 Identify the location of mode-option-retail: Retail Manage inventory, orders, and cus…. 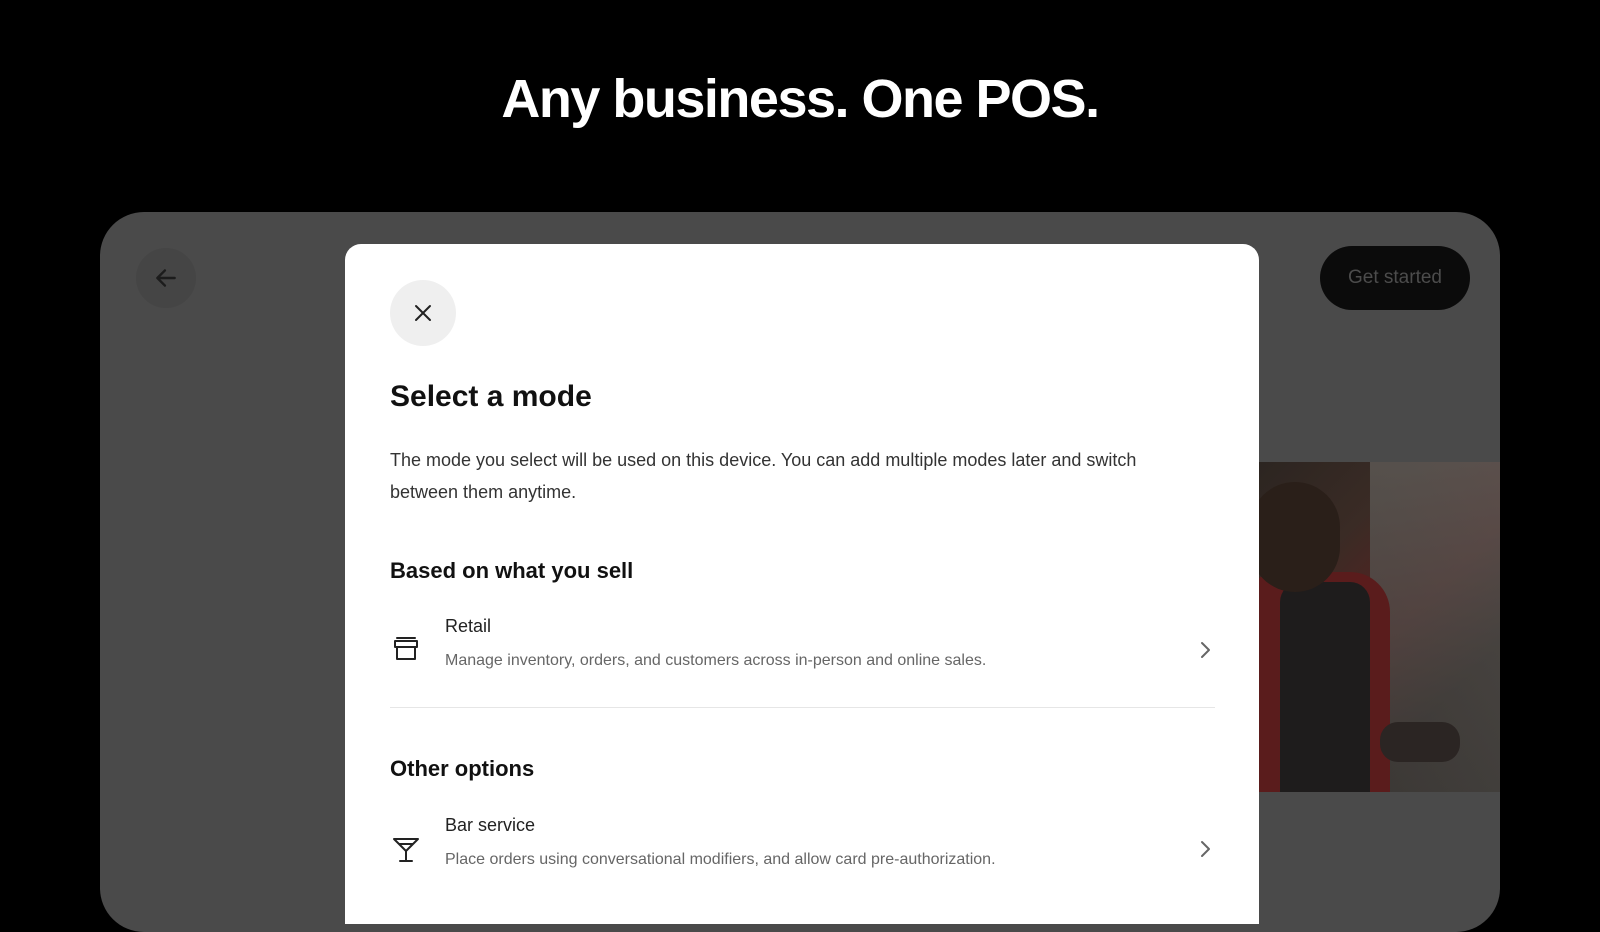
(802, 651).